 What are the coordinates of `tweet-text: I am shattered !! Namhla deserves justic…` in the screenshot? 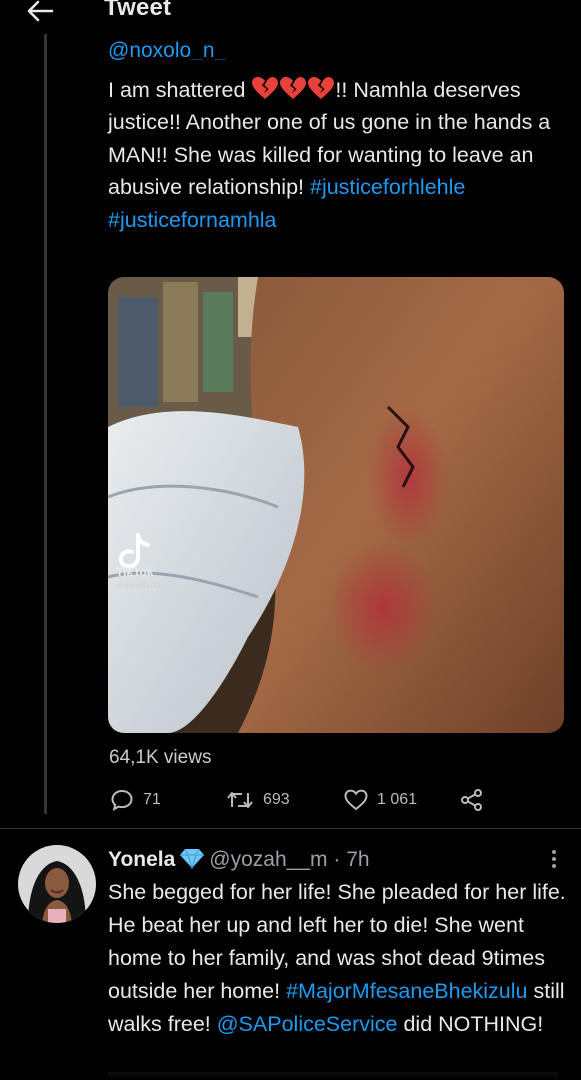 It's located at (333, 155).